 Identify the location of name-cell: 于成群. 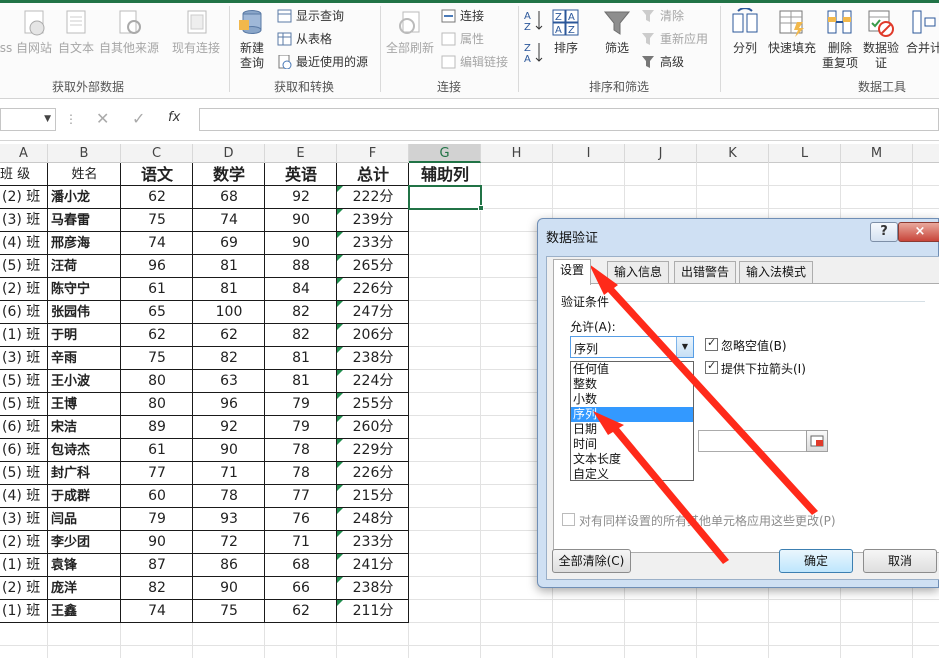
(84, 496).